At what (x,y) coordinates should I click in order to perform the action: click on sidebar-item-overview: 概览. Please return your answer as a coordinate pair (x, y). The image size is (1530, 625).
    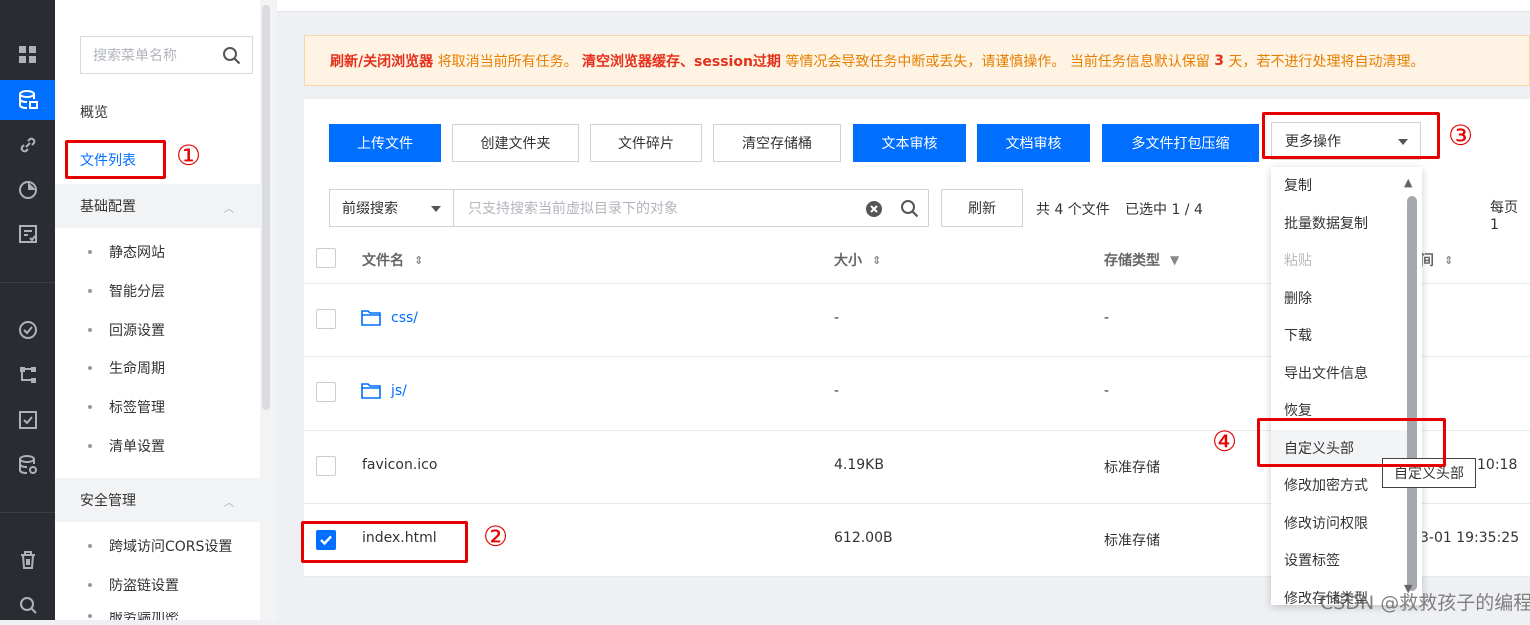
    Looking at the image, I should click on (94, 112).